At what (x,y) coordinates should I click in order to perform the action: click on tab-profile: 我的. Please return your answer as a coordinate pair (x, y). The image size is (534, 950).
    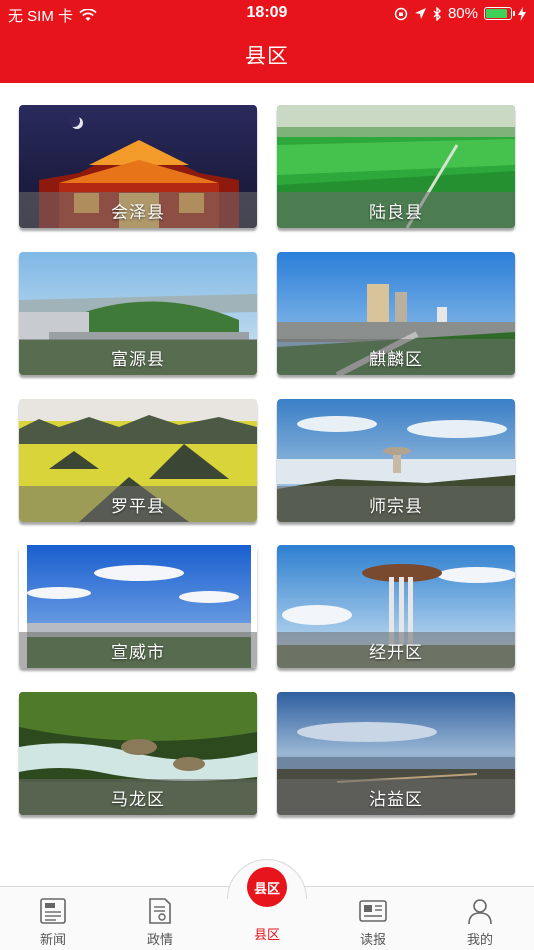
    Looking at the image, I should click on (480, 918).